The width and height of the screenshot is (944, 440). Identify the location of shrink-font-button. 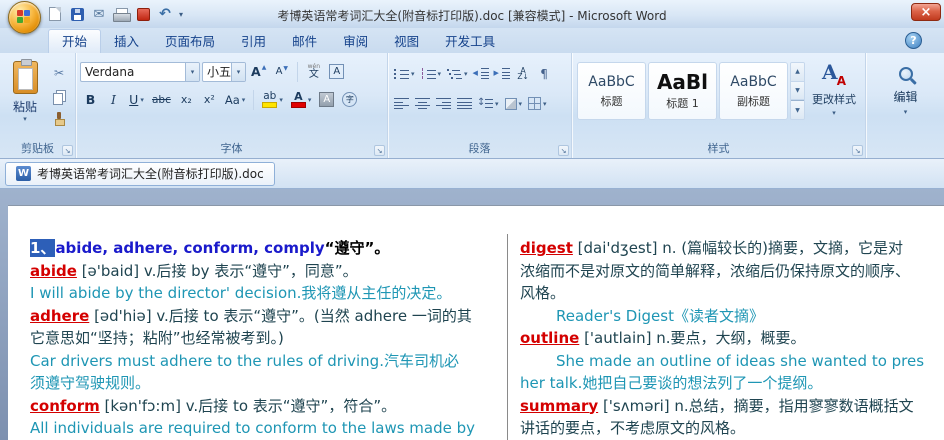
(281, 71).